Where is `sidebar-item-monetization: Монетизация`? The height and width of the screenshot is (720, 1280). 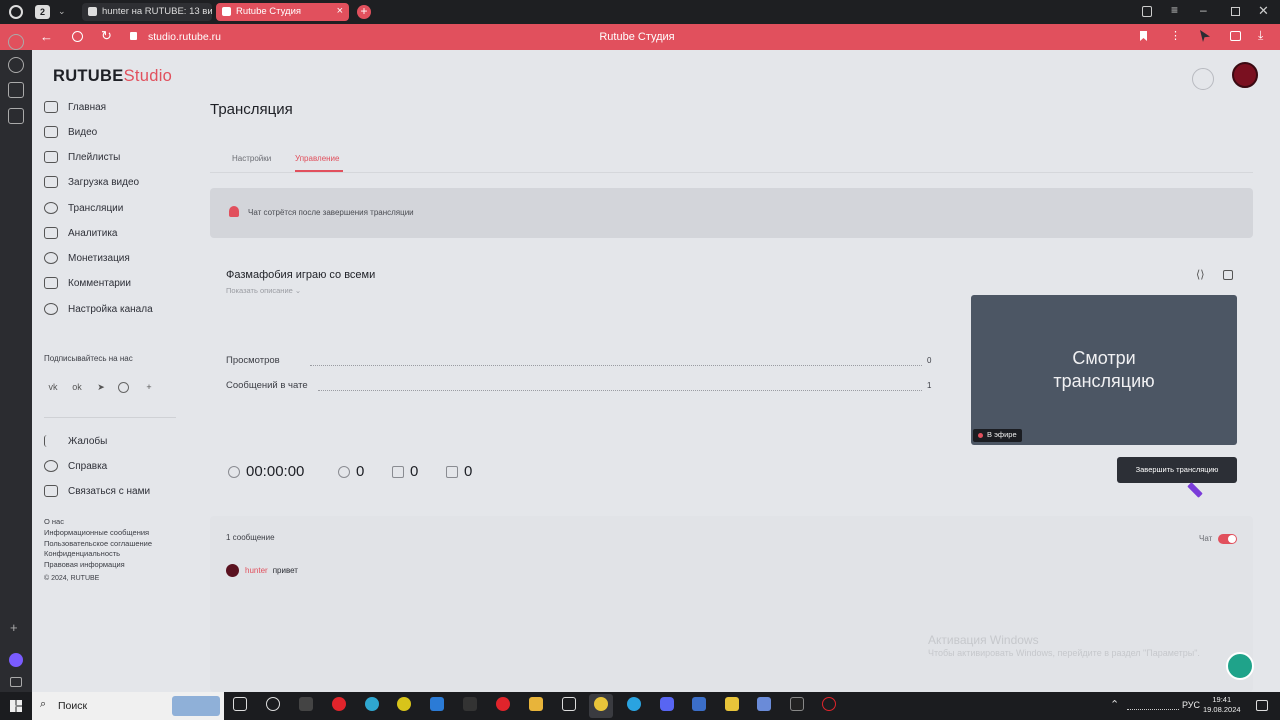 sidebar-item-monetization: Монетизация is located at coordinates (87, 258).